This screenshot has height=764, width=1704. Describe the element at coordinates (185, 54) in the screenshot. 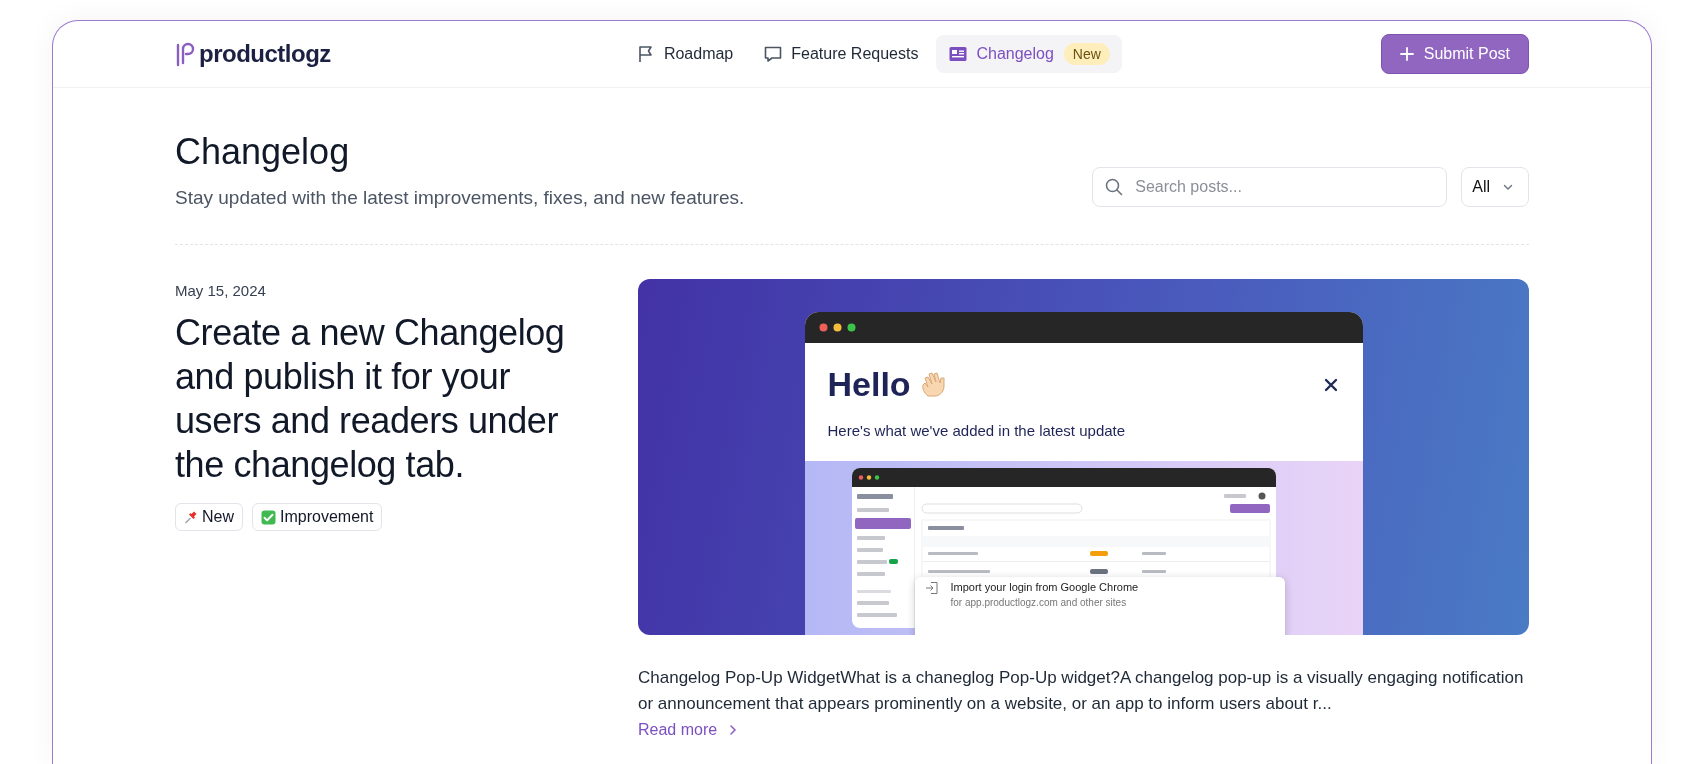

I see `logo-icon` at that location.